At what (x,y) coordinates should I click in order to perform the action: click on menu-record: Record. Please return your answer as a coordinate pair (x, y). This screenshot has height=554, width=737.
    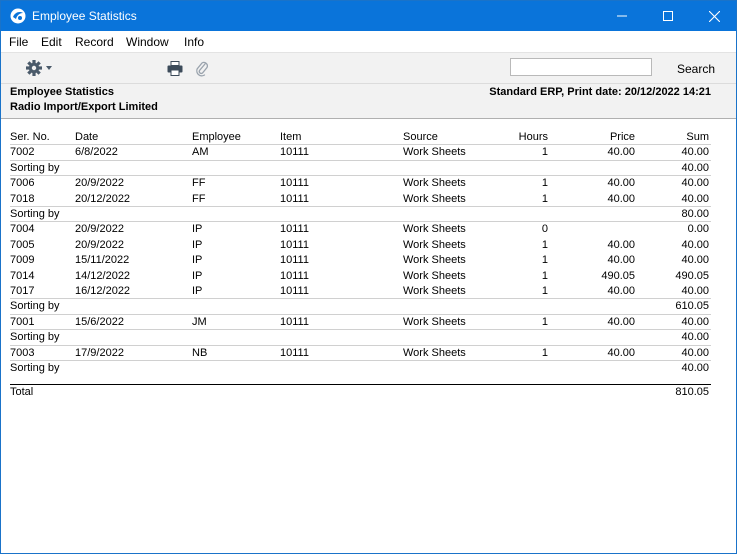
    Looking at the image, I should click on (94, 42).